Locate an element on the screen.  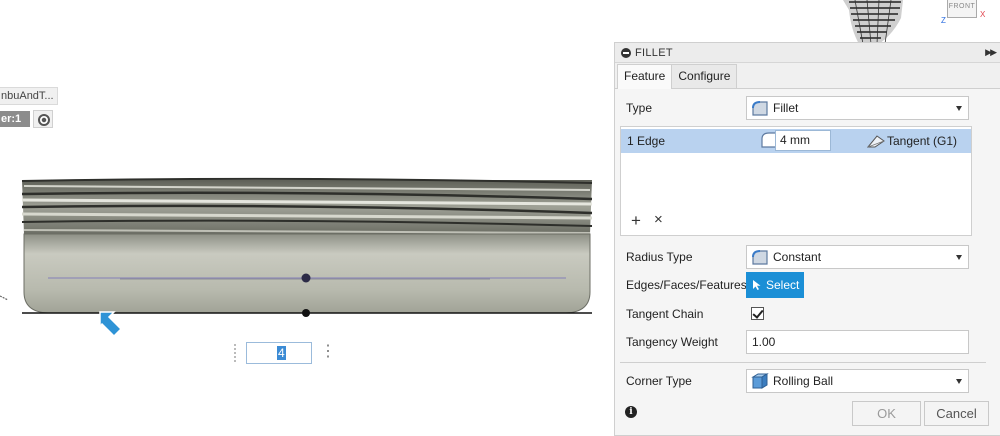
divider is located at coordinates (803, 362).